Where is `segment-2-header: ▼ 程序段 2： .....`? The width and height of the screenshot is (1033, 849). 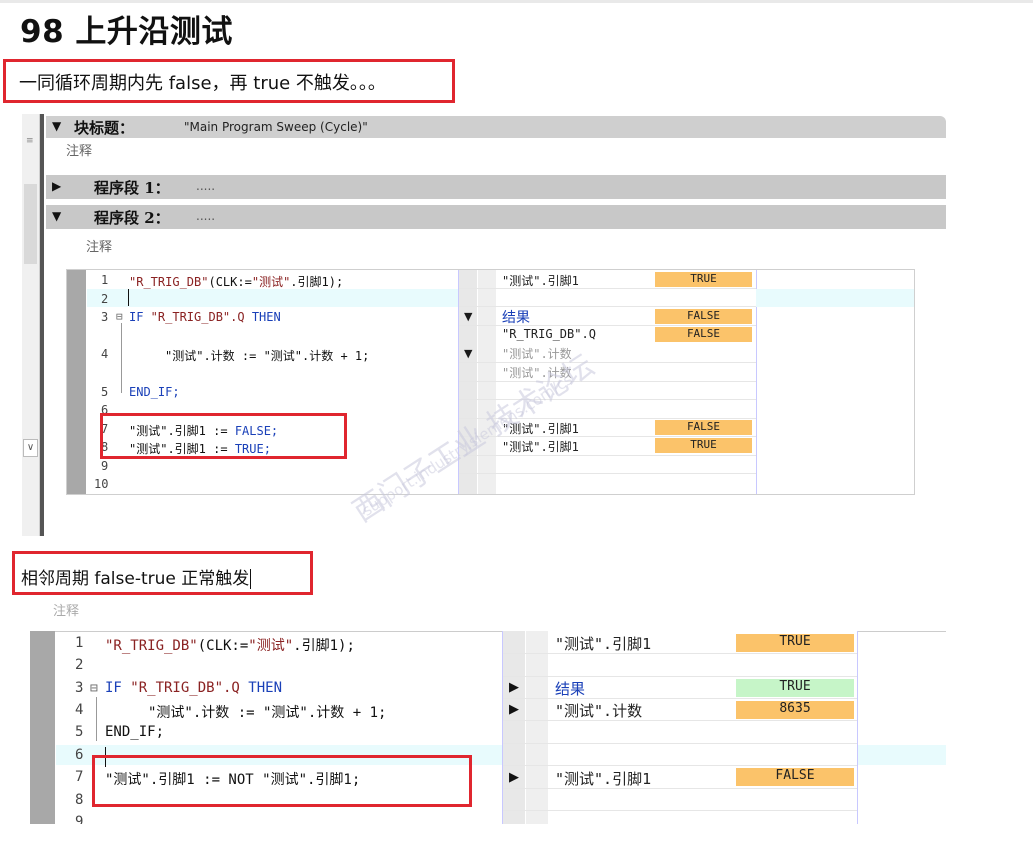
segment-2-header: ▼ 程序段 2： ..... is located at coordinates (496, 217).